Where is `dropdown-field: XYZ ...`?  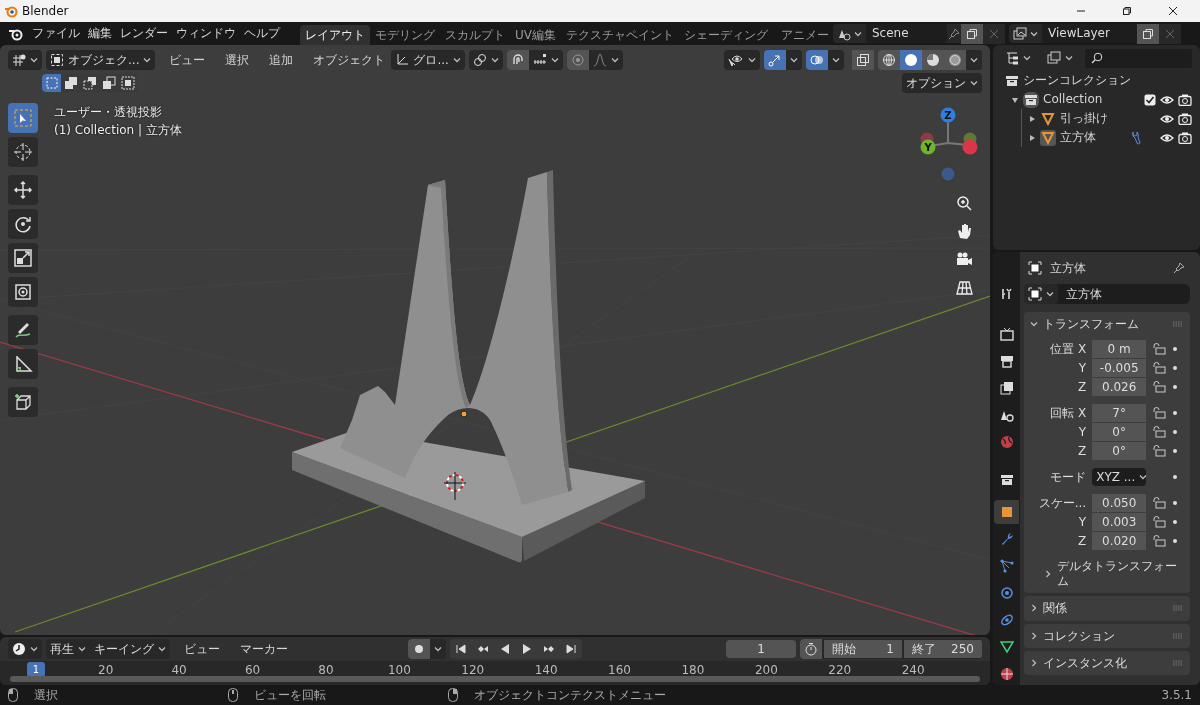
dropdown-field: XYZ ... is located at coordinates (1119, 477).